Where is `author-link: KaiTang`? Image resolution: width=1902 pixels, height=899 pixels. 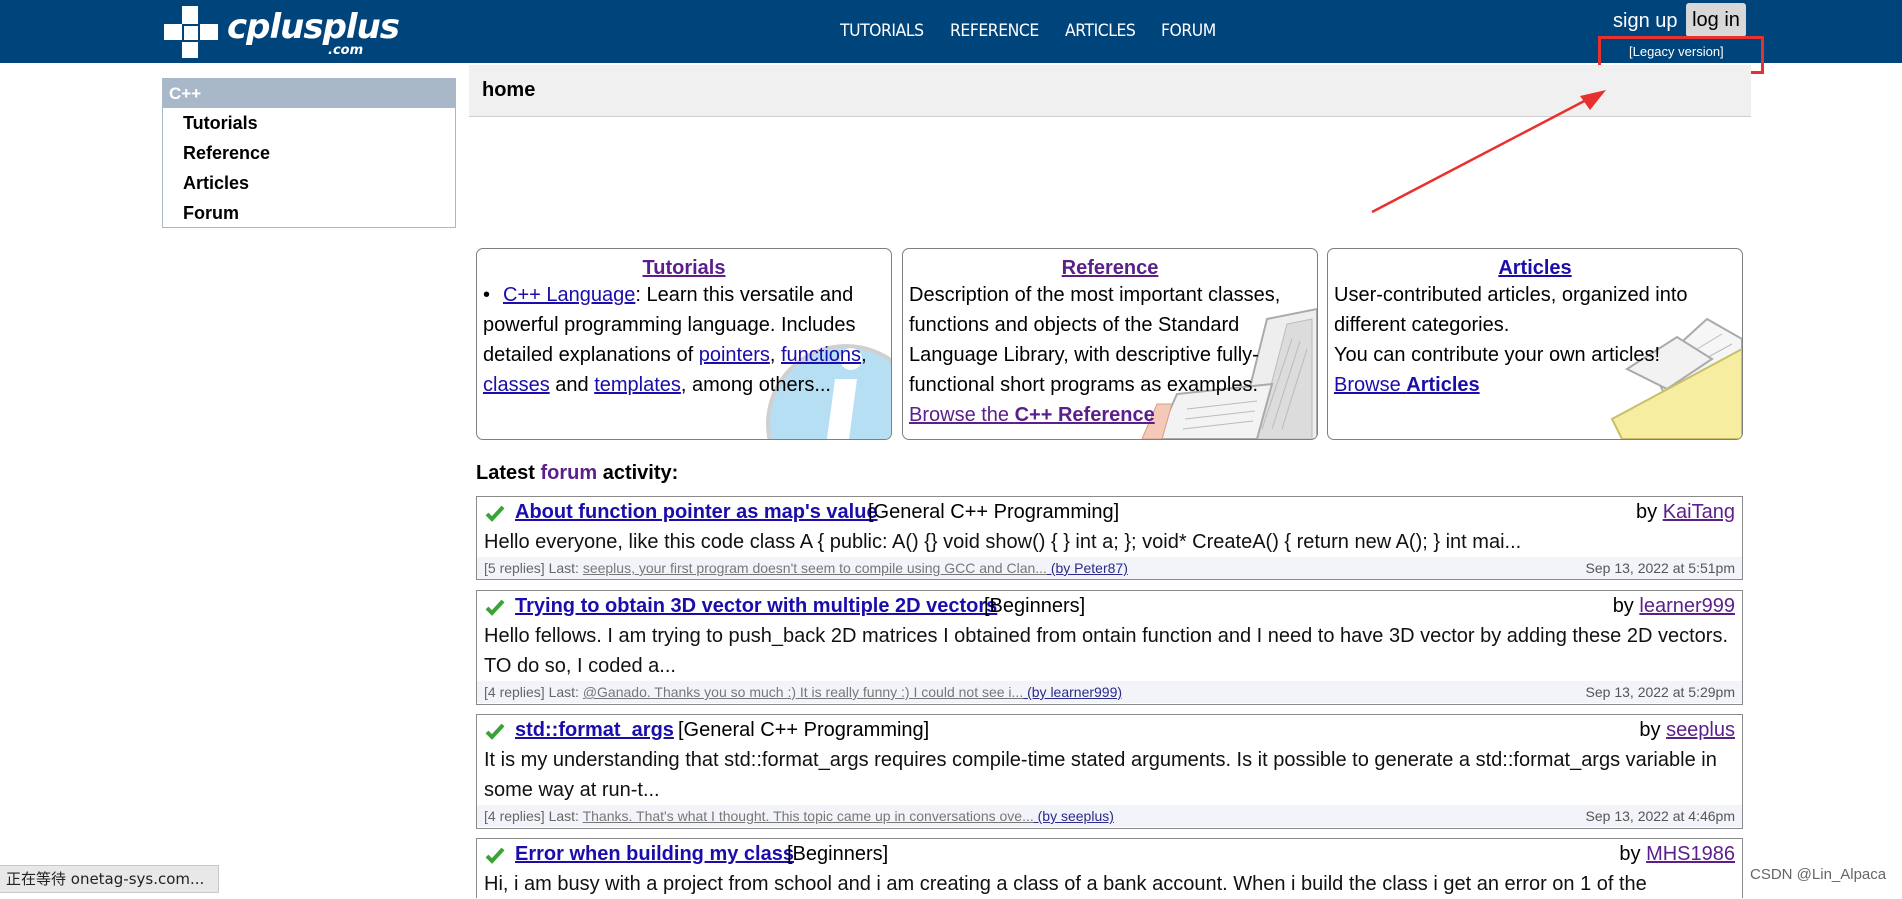
author-link: KaiTang is located at coordinates (1699, 512).